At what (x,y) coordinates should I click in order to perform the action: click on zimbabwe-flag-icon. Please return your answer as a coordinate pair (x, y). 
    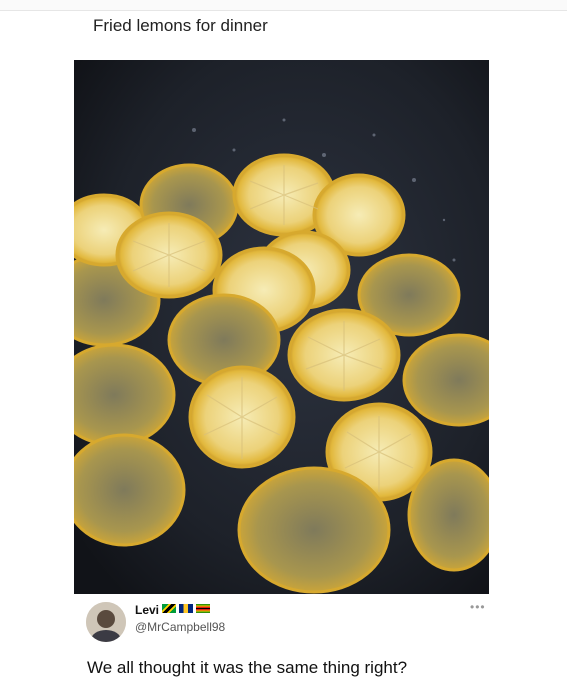
    Looking at the image, I should click on (203, 608).